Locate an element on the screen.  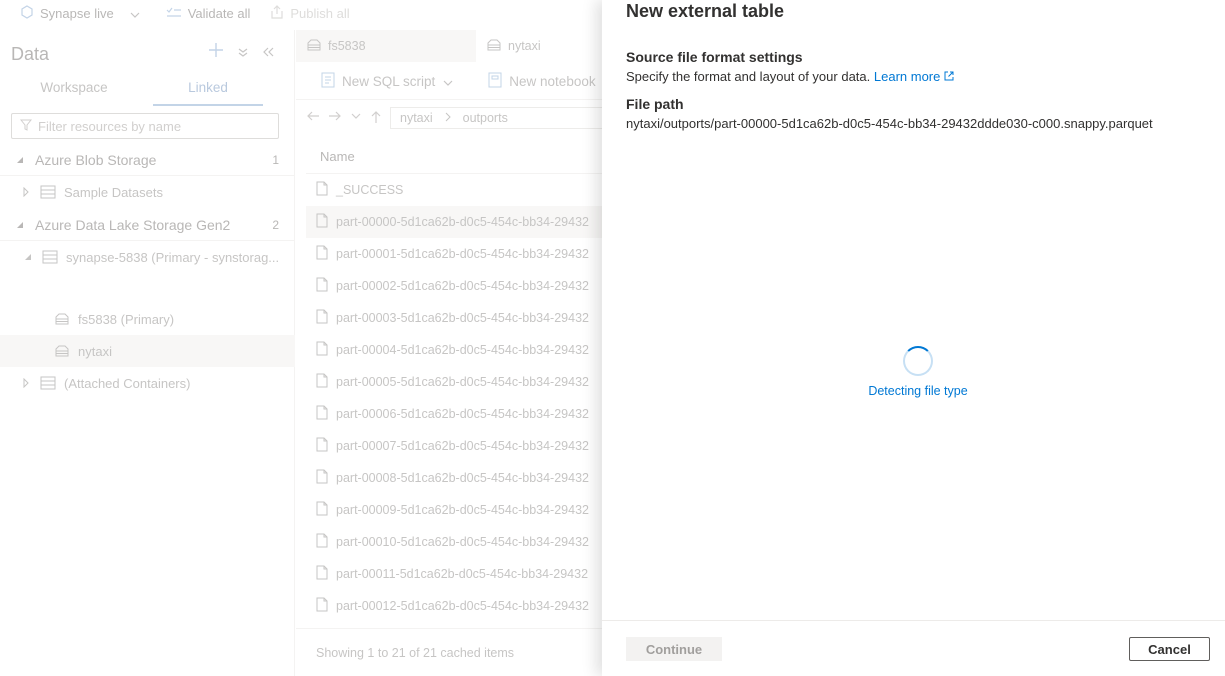
section-title: Source file format settings is located at coordinates (714, 57).